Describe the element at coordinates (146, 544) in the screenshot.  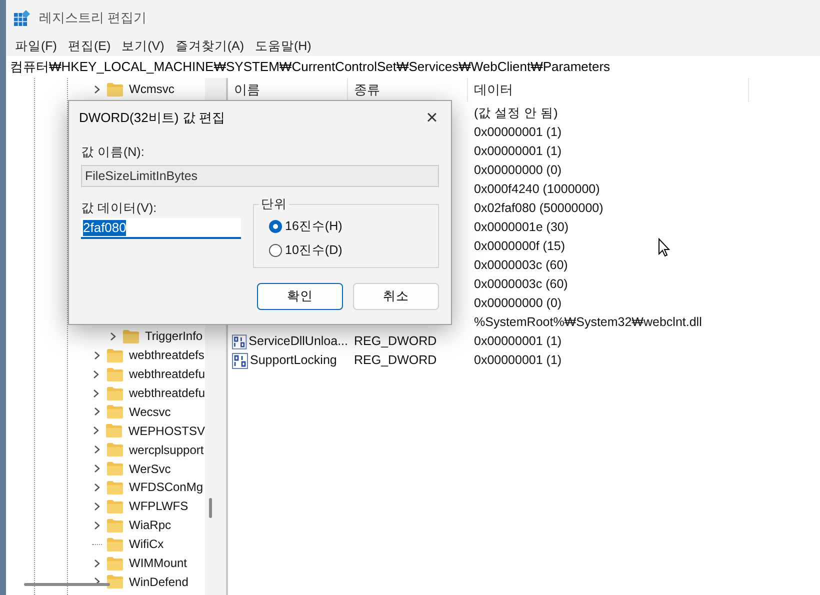
I see `tree-item: WifiCx` at that location.